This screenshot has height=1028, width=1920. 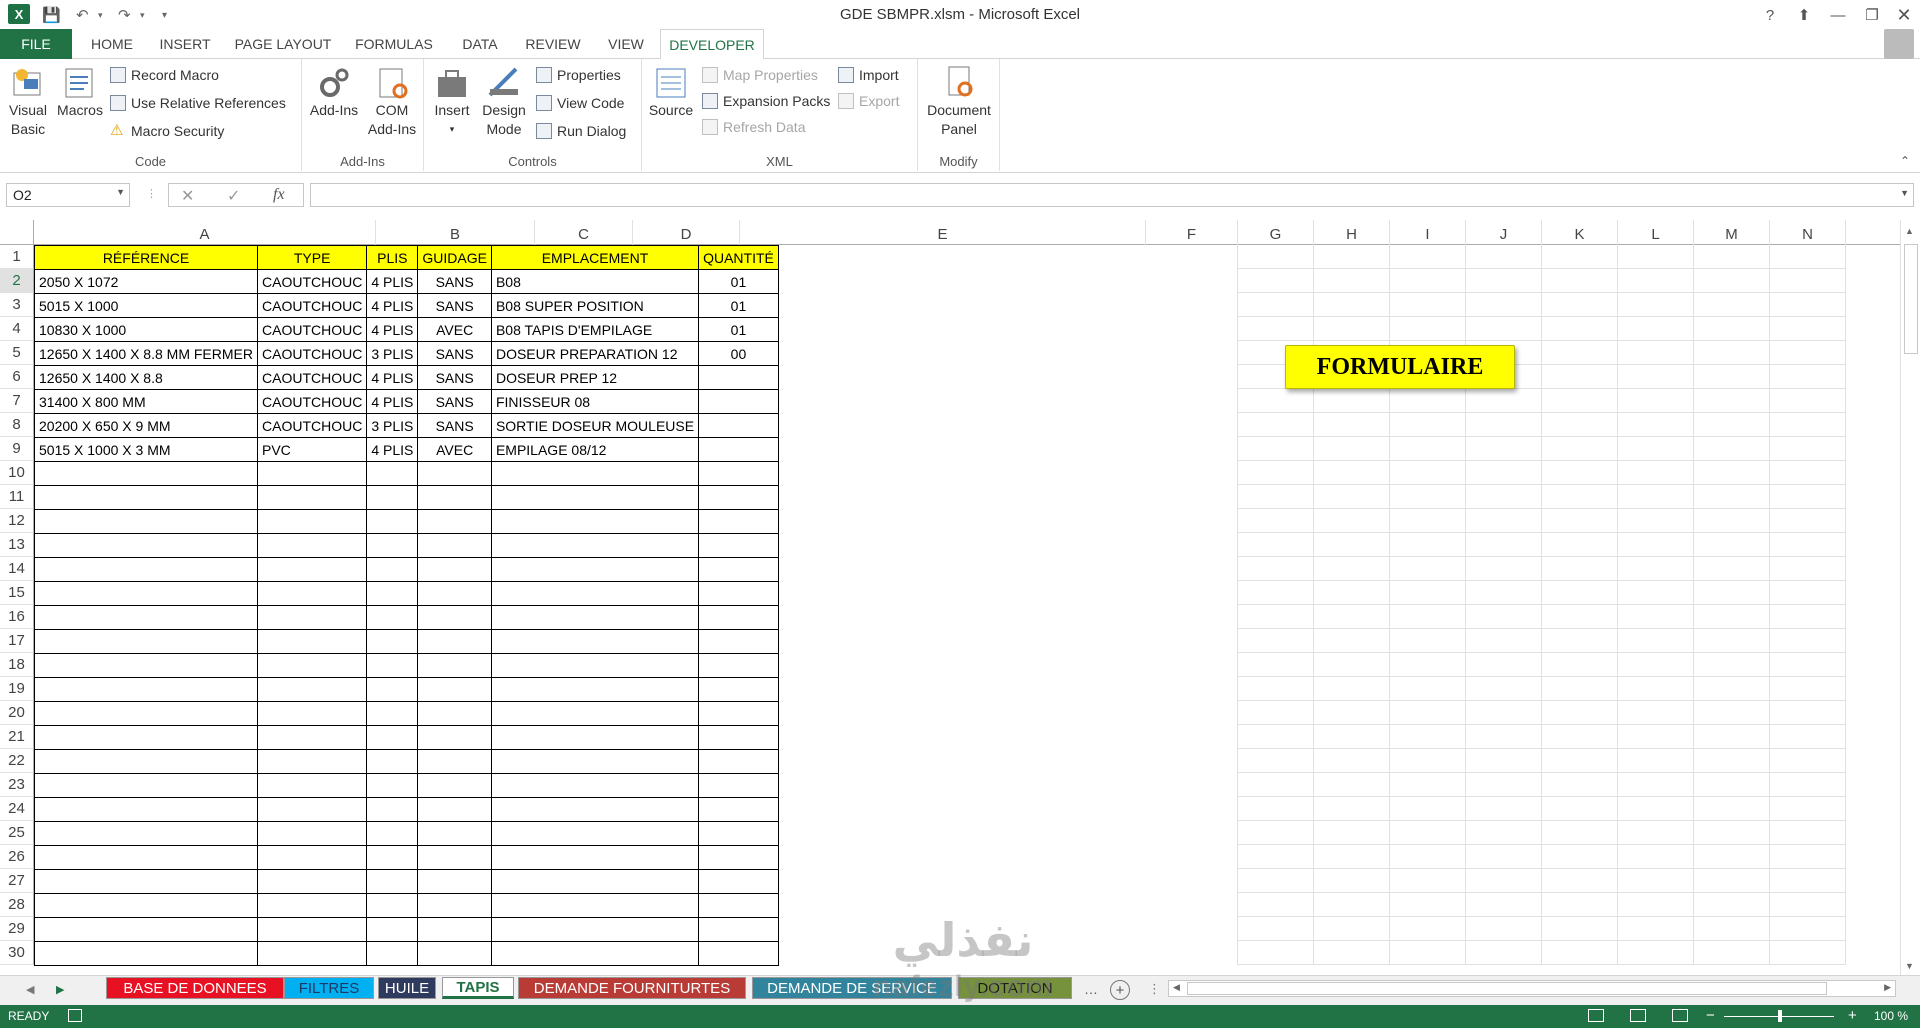 I want to click on tab-view: VIEW, so click(x=626, y=44).